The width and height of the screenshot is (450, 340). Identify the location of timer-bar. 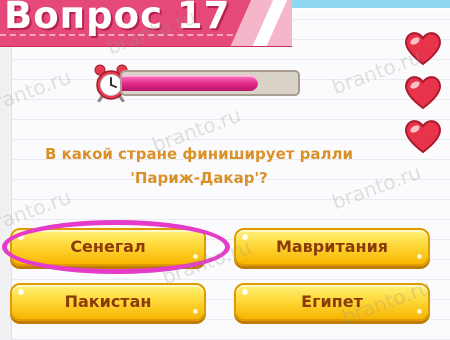
(210, 83).